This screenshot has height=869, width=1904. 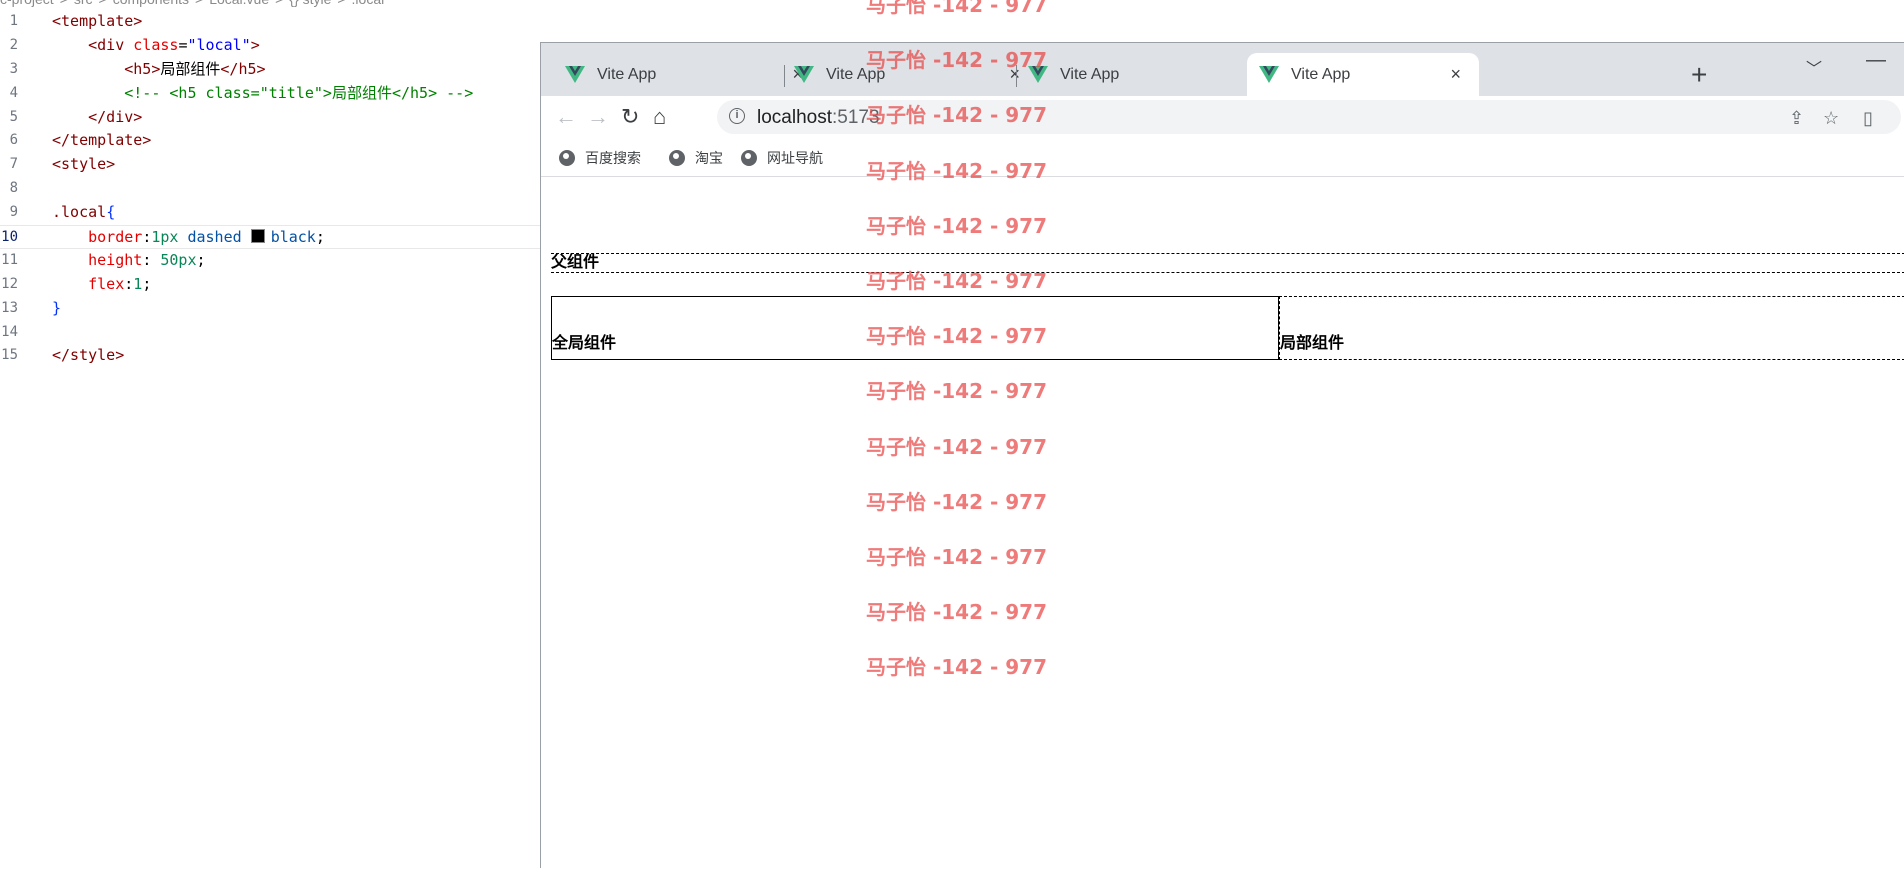 I want to click on bookmark-taobao: 淘宝, so click(x=696, y=158).